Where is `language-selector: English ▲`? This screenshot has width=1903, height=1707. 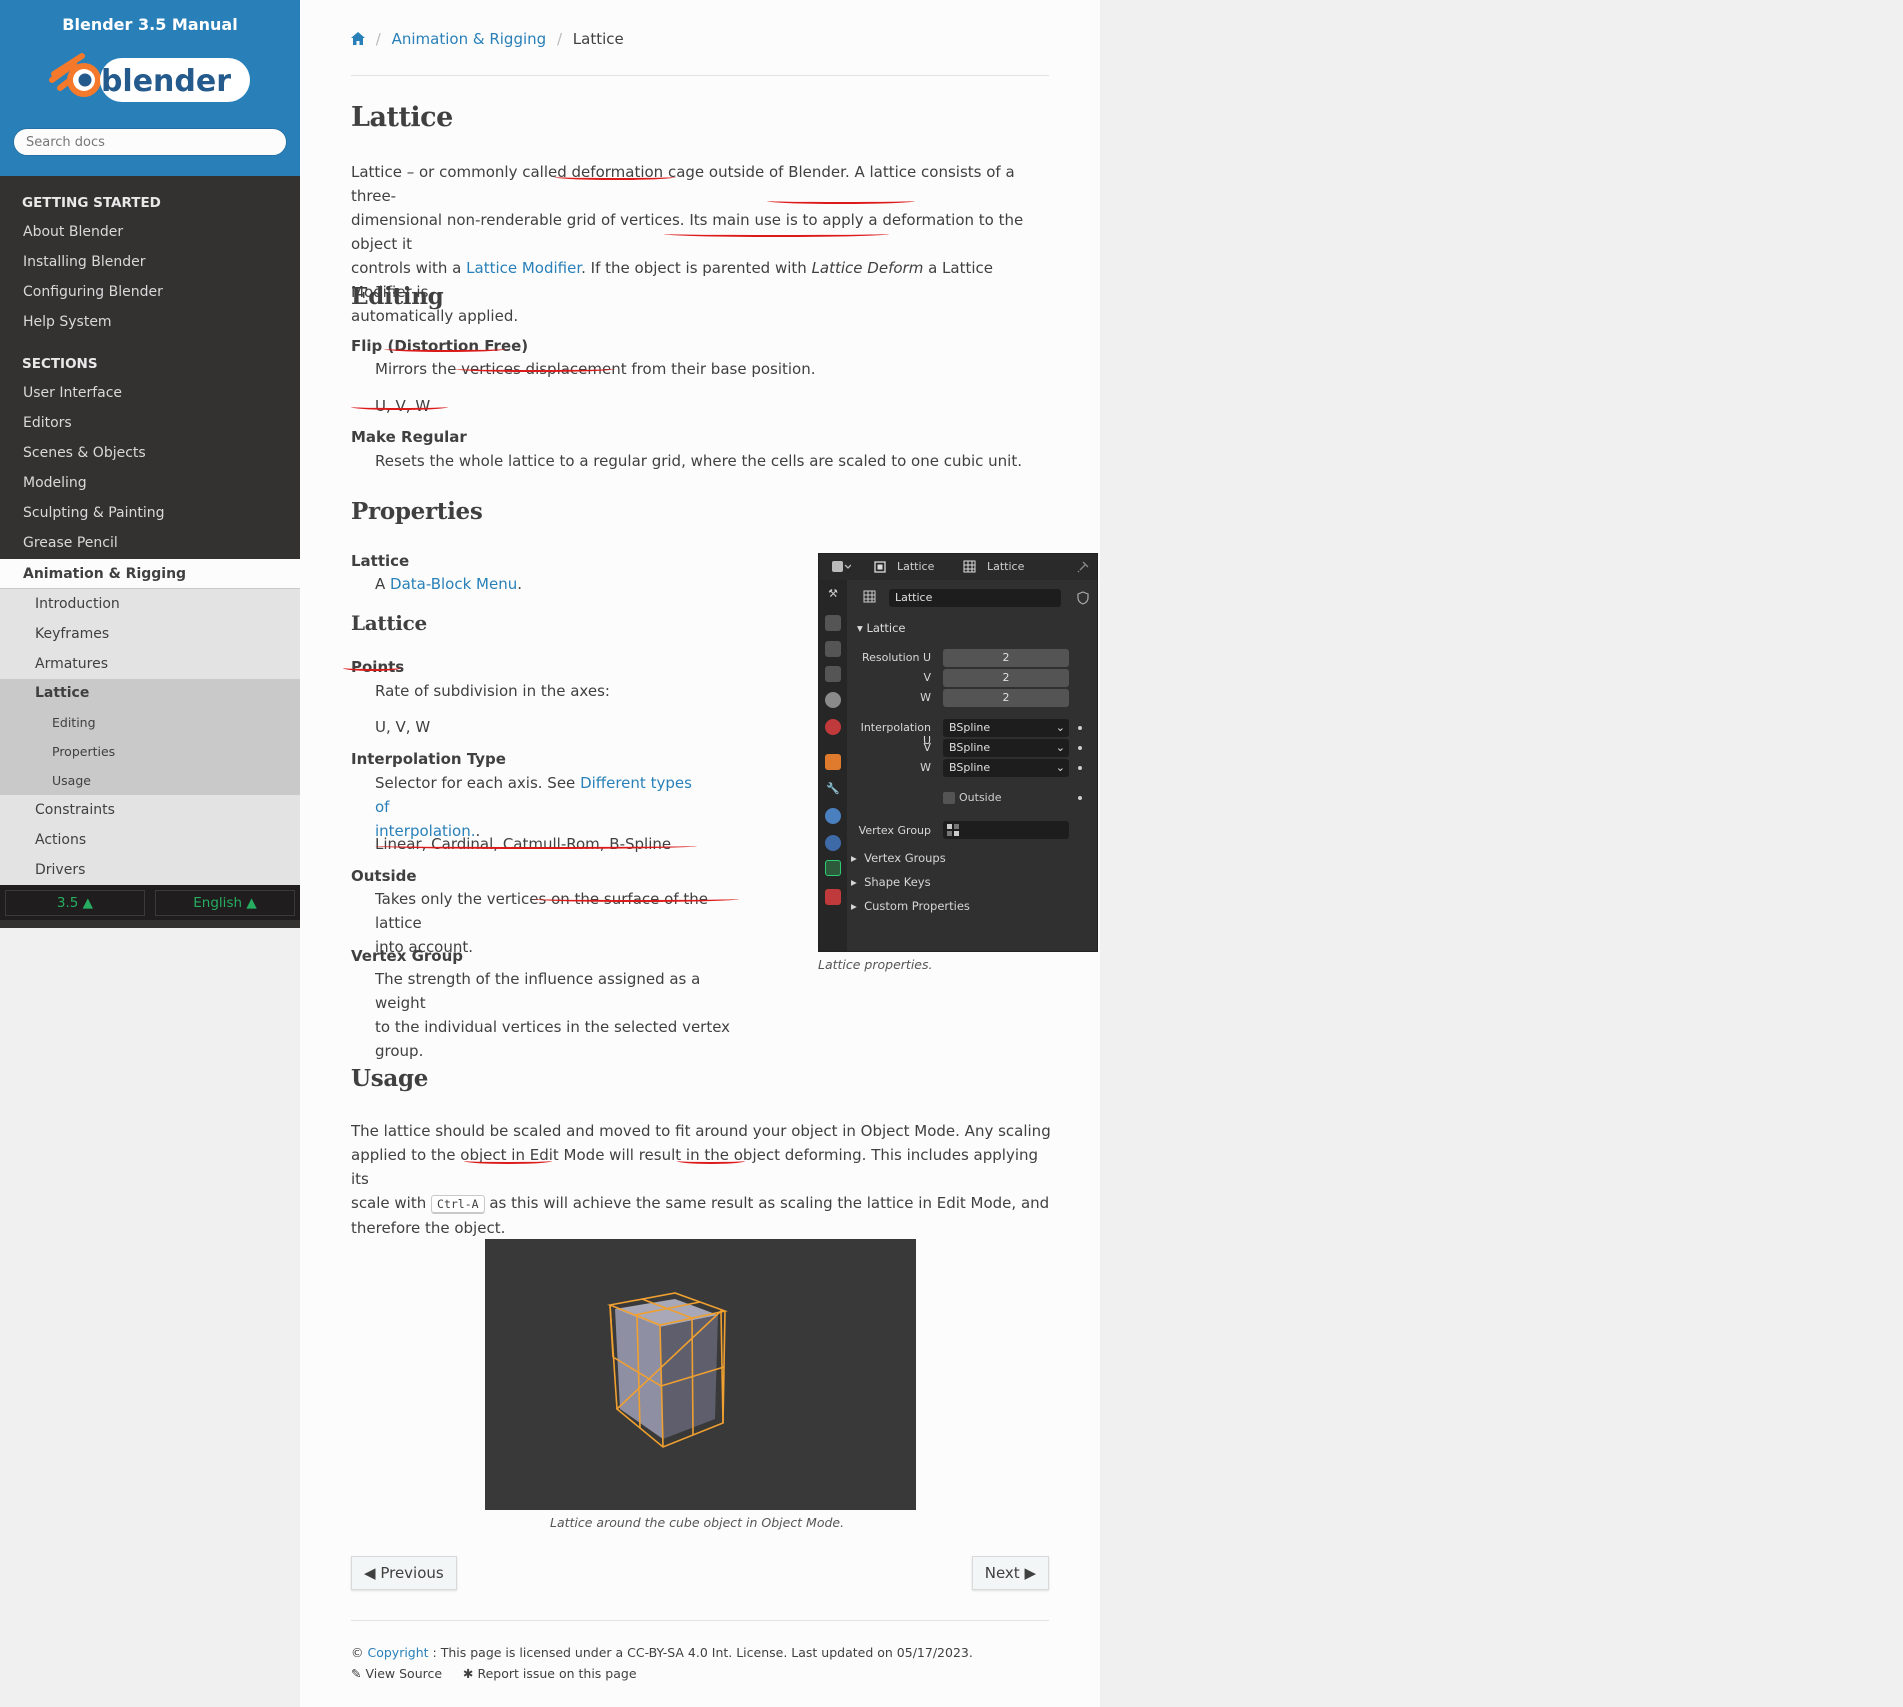 language-selector: English ▲ is located at coordinates (225, 903).